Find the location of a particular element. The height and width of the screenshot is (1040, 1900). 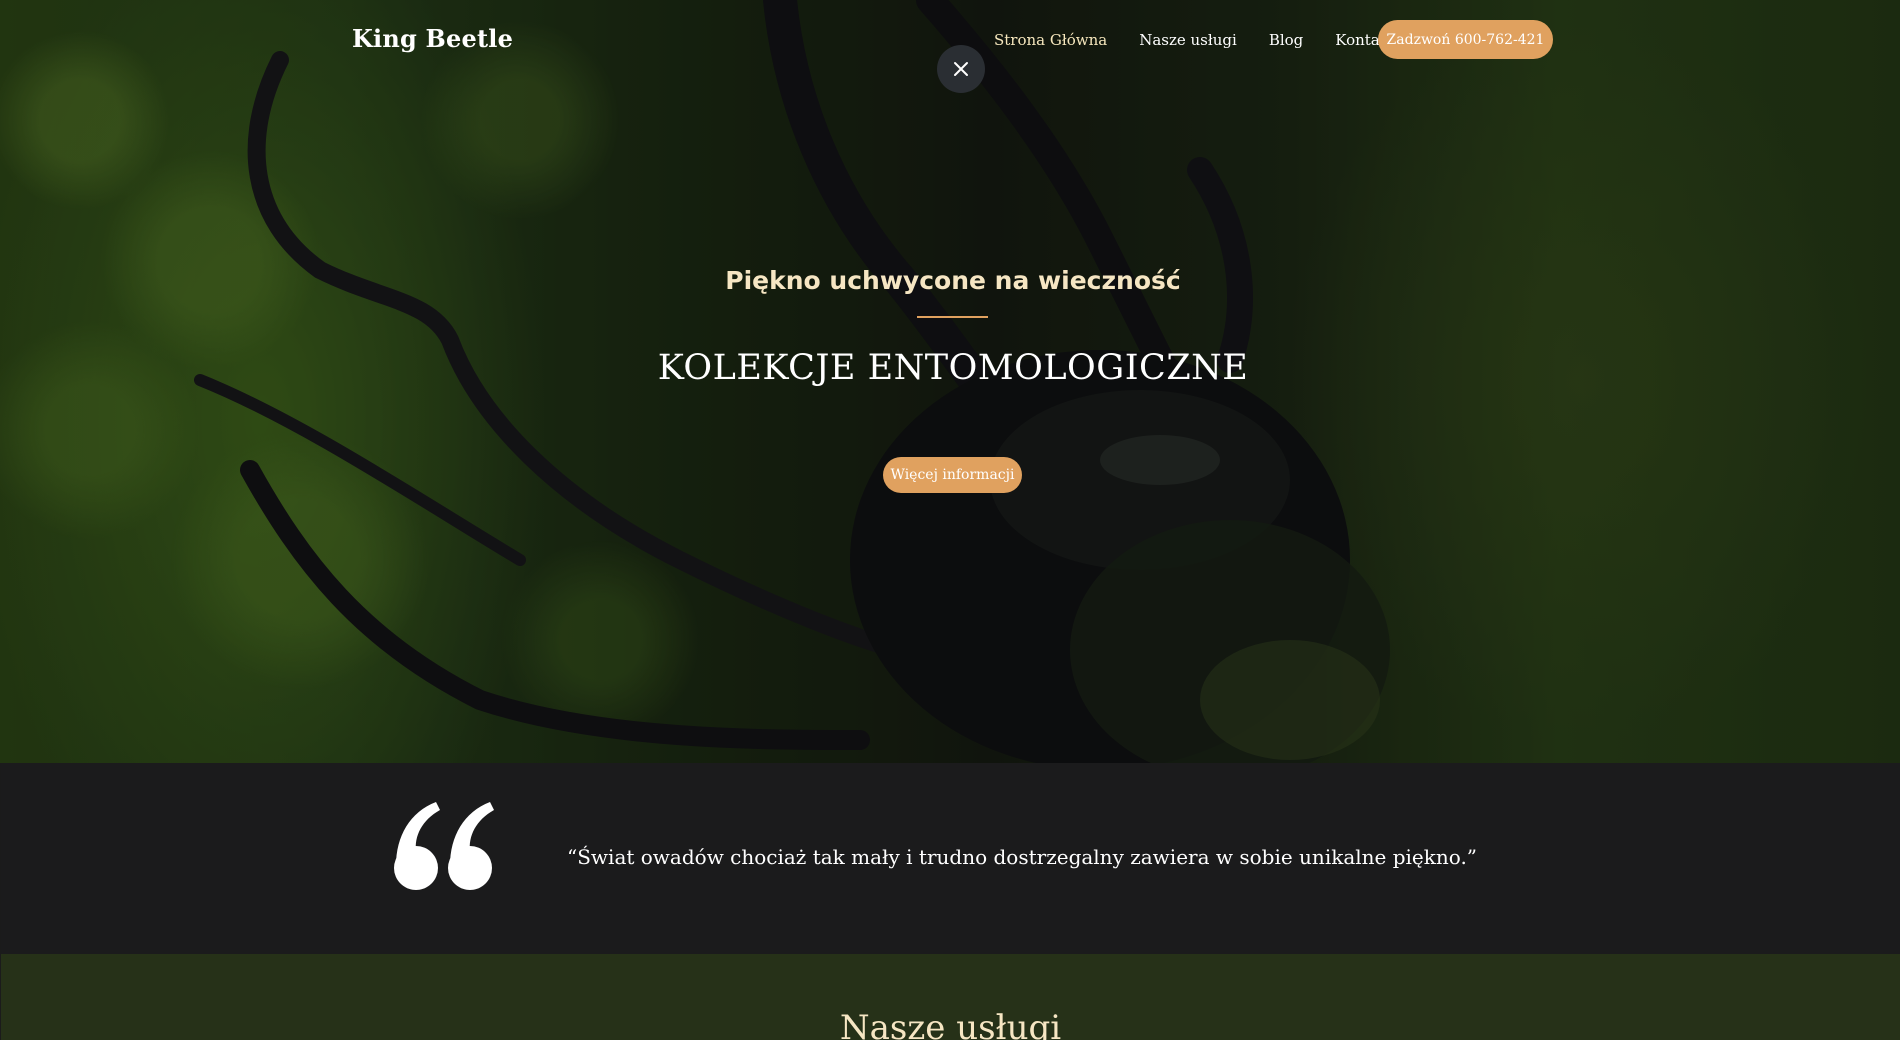

more-info-button: Więcej informacji is located at coordinates (952, 475).